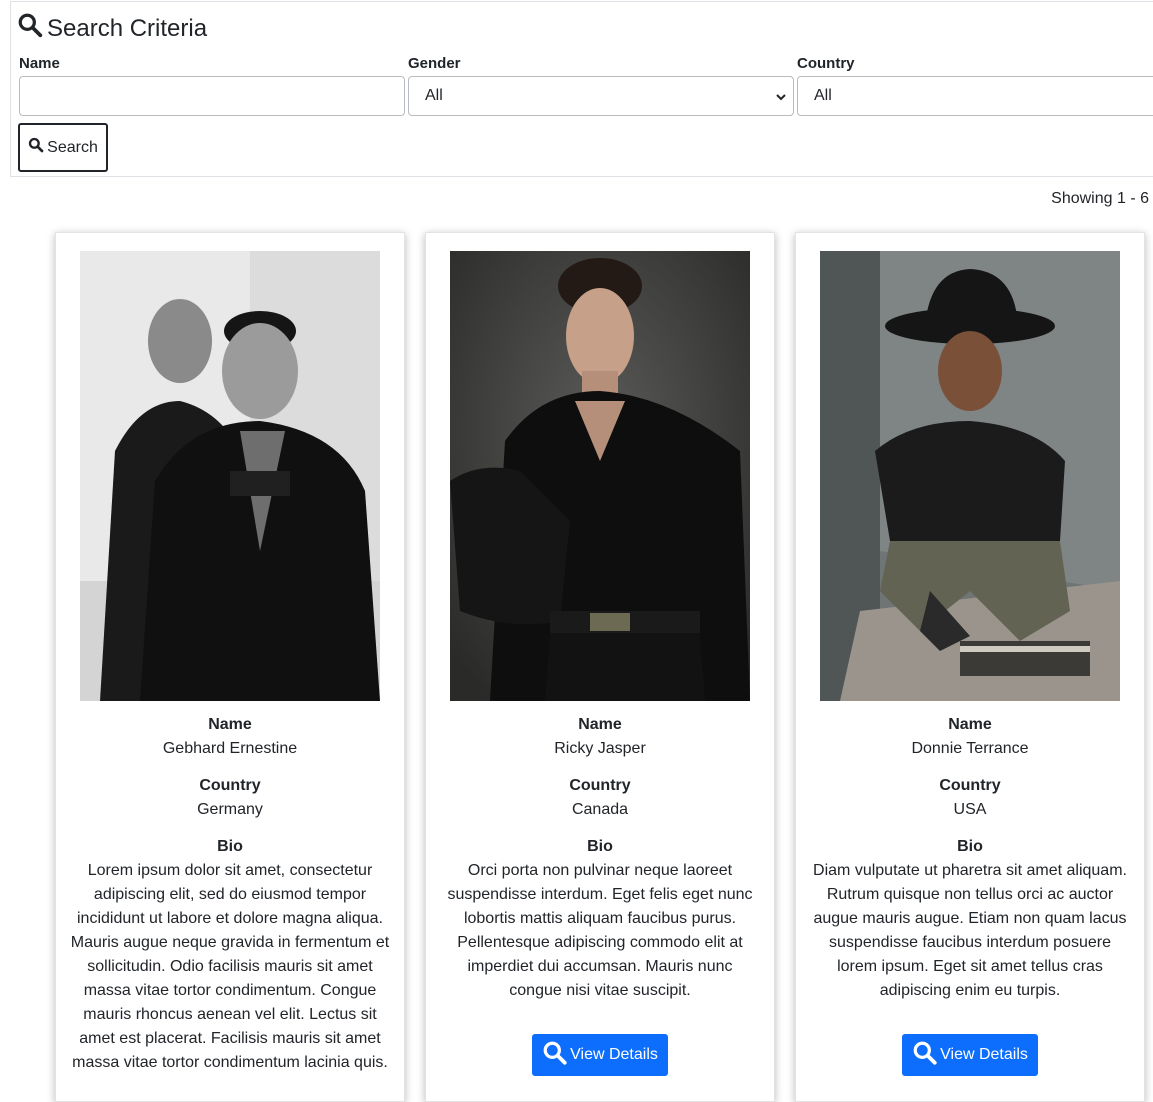 Image resolution: width=1153 pixels, height=1102 pixels. Describe the element at coordinates (127, 28) in the screenshot. I see `search-criteria-title: Search Criteria` at that location.